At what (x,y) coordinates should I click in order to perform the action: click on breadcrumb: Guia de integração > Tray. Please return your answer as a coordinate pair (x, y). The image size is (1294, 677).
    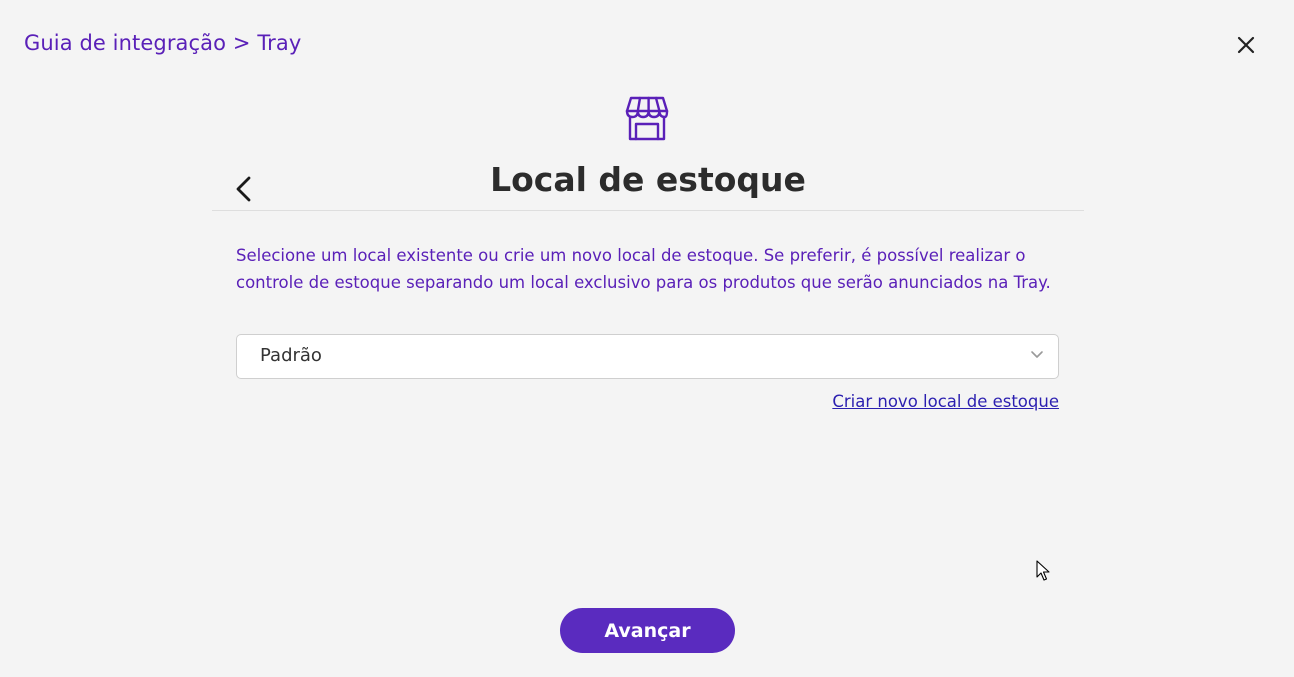
    Looking at the image, I should click on (163, 43).